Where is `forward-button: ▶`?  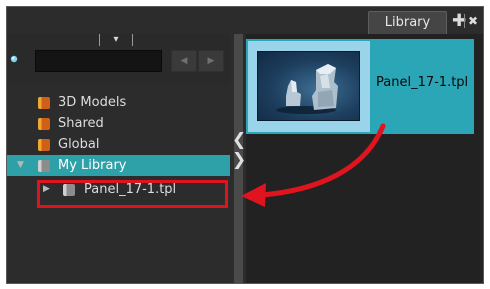
forward-button: ▶ is located at coordinates (211, 61).